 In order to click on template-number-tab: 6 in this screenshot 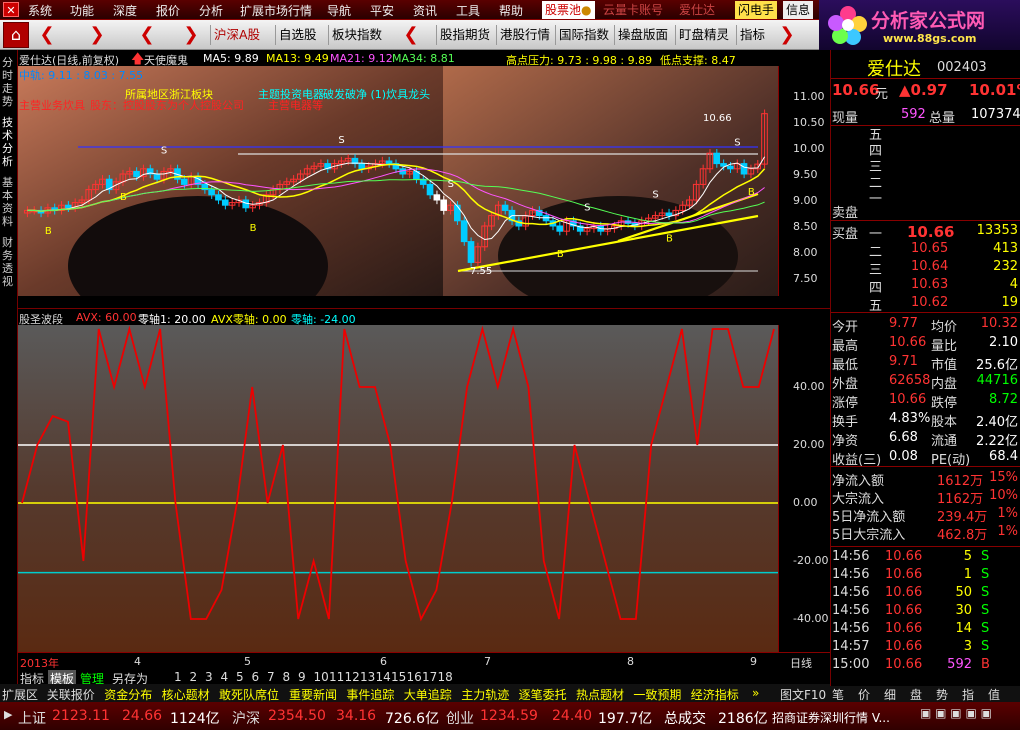, I will do `click(256, 677)`.